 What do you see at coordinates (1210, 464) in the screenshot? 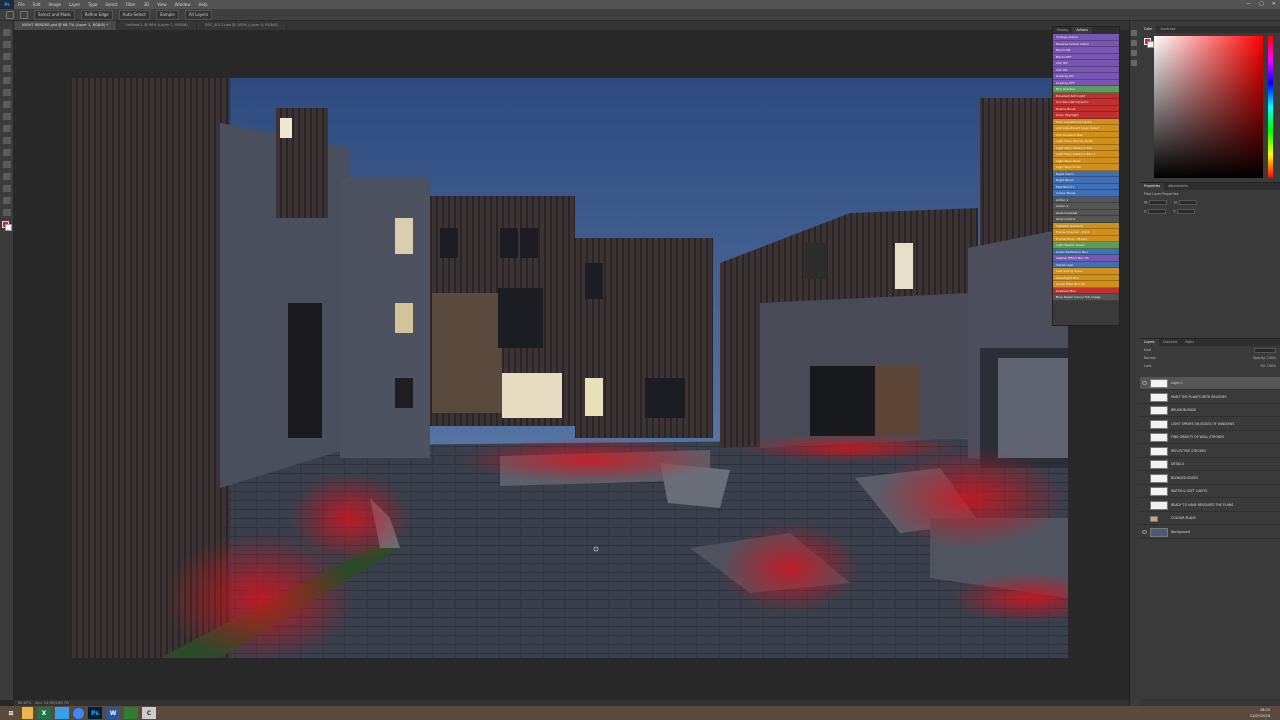
I see `layer-row: DETAILS` at bounding box center [1210, 464].